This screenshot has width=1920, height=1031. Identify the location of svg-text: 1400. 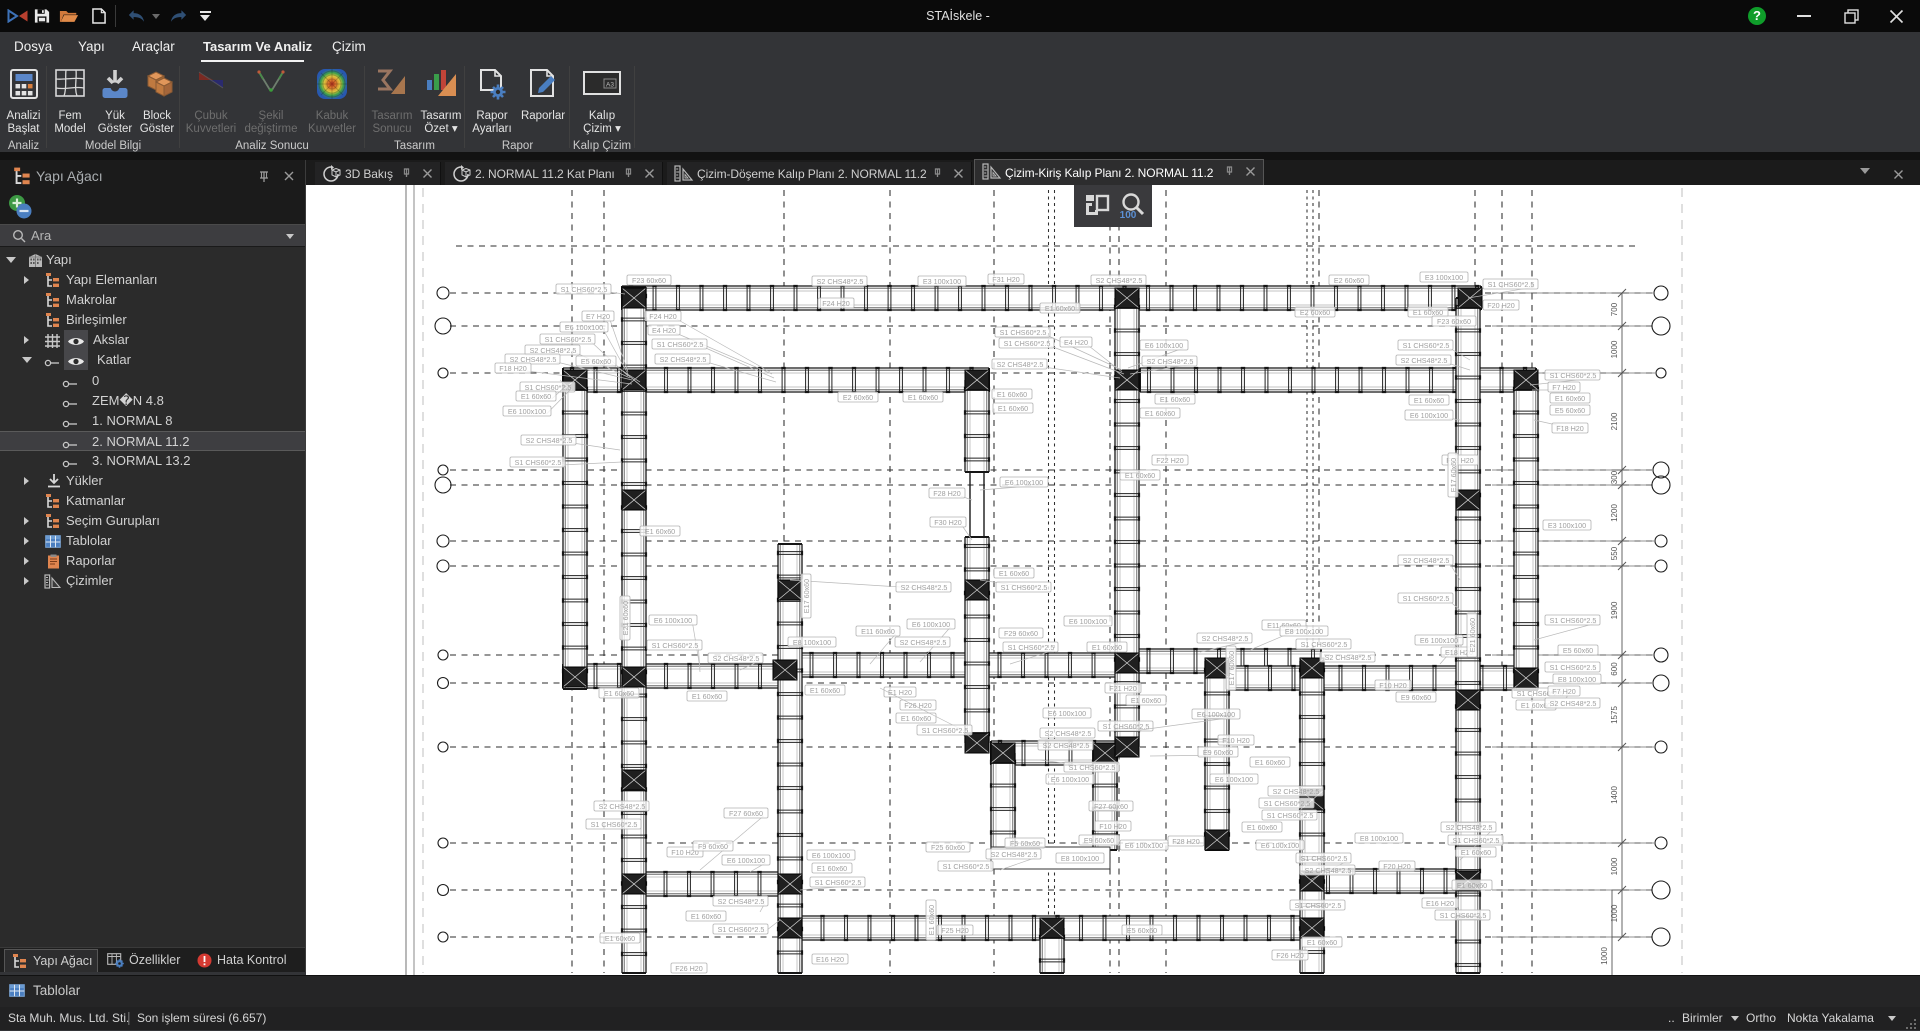
(1614, 795).